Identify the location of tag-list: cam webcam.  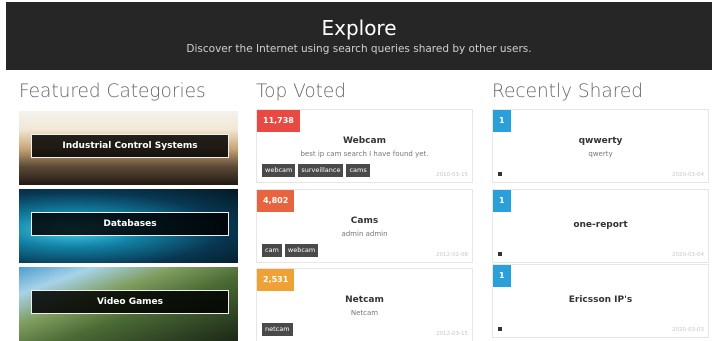
(290, 250).